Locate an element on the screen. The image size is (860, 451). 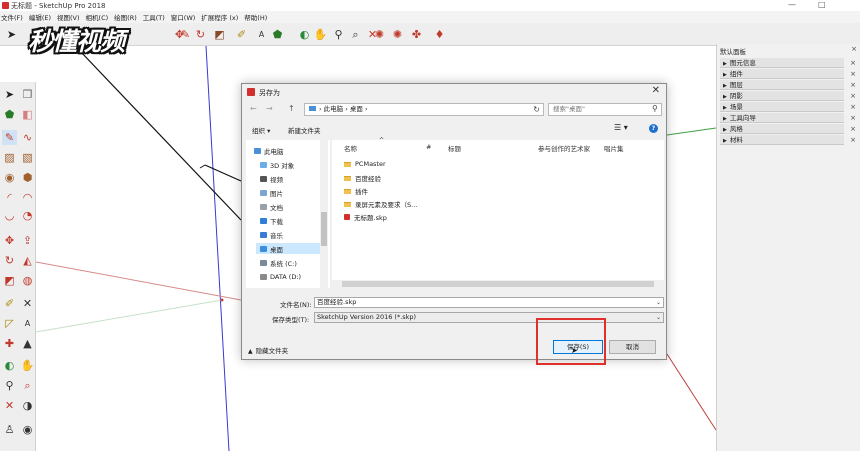
tray-close-icon: × is located at coordinates (854, 49).